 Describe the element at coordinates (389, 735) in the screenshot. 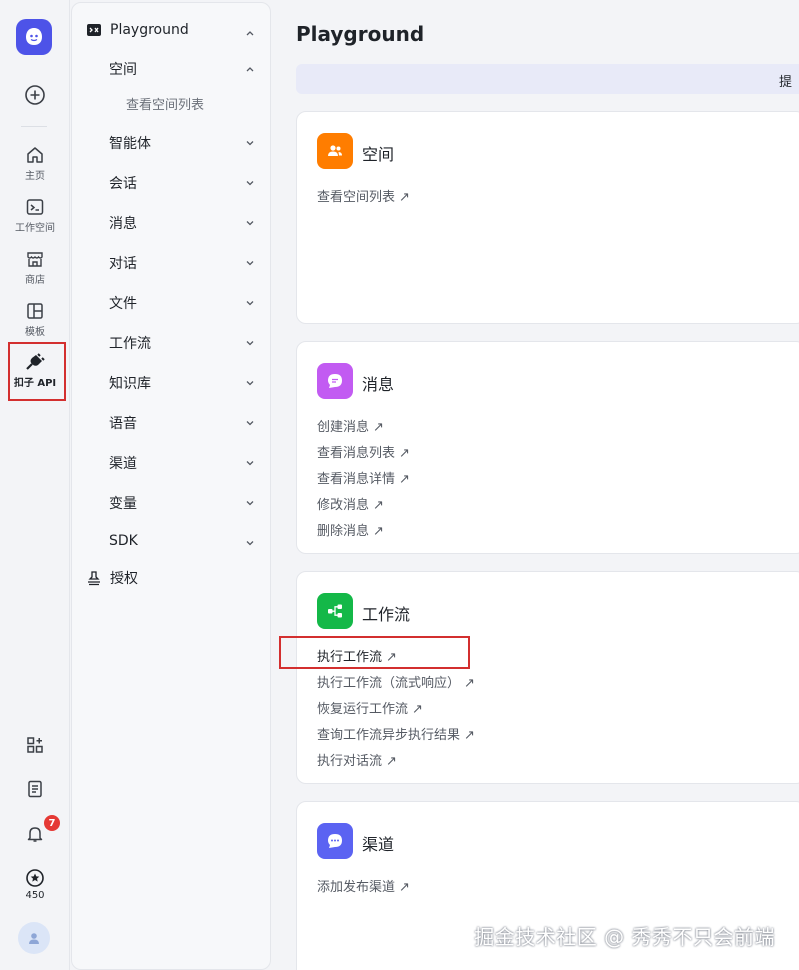

I see `link-label: 查询工作流异步执行结果` at that location.